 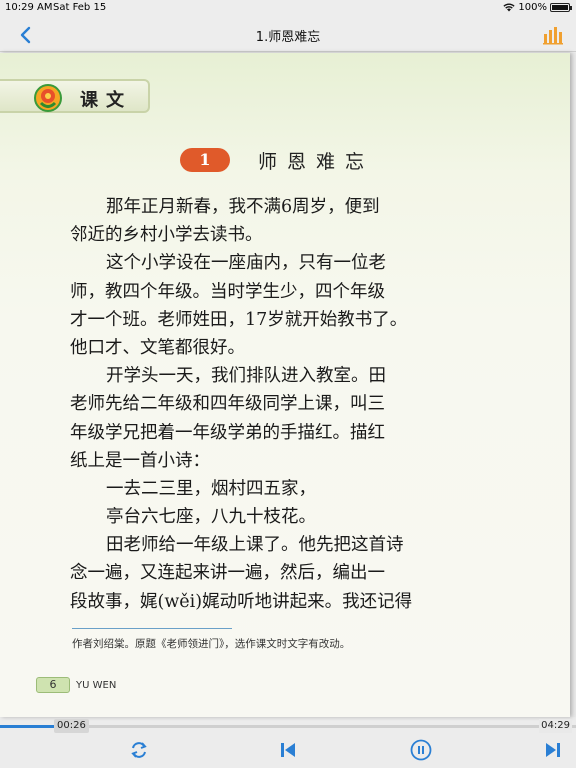 I want to click on text-line: 这个小学设在一座庙内，只有一位老, so click(x=246, y=263).